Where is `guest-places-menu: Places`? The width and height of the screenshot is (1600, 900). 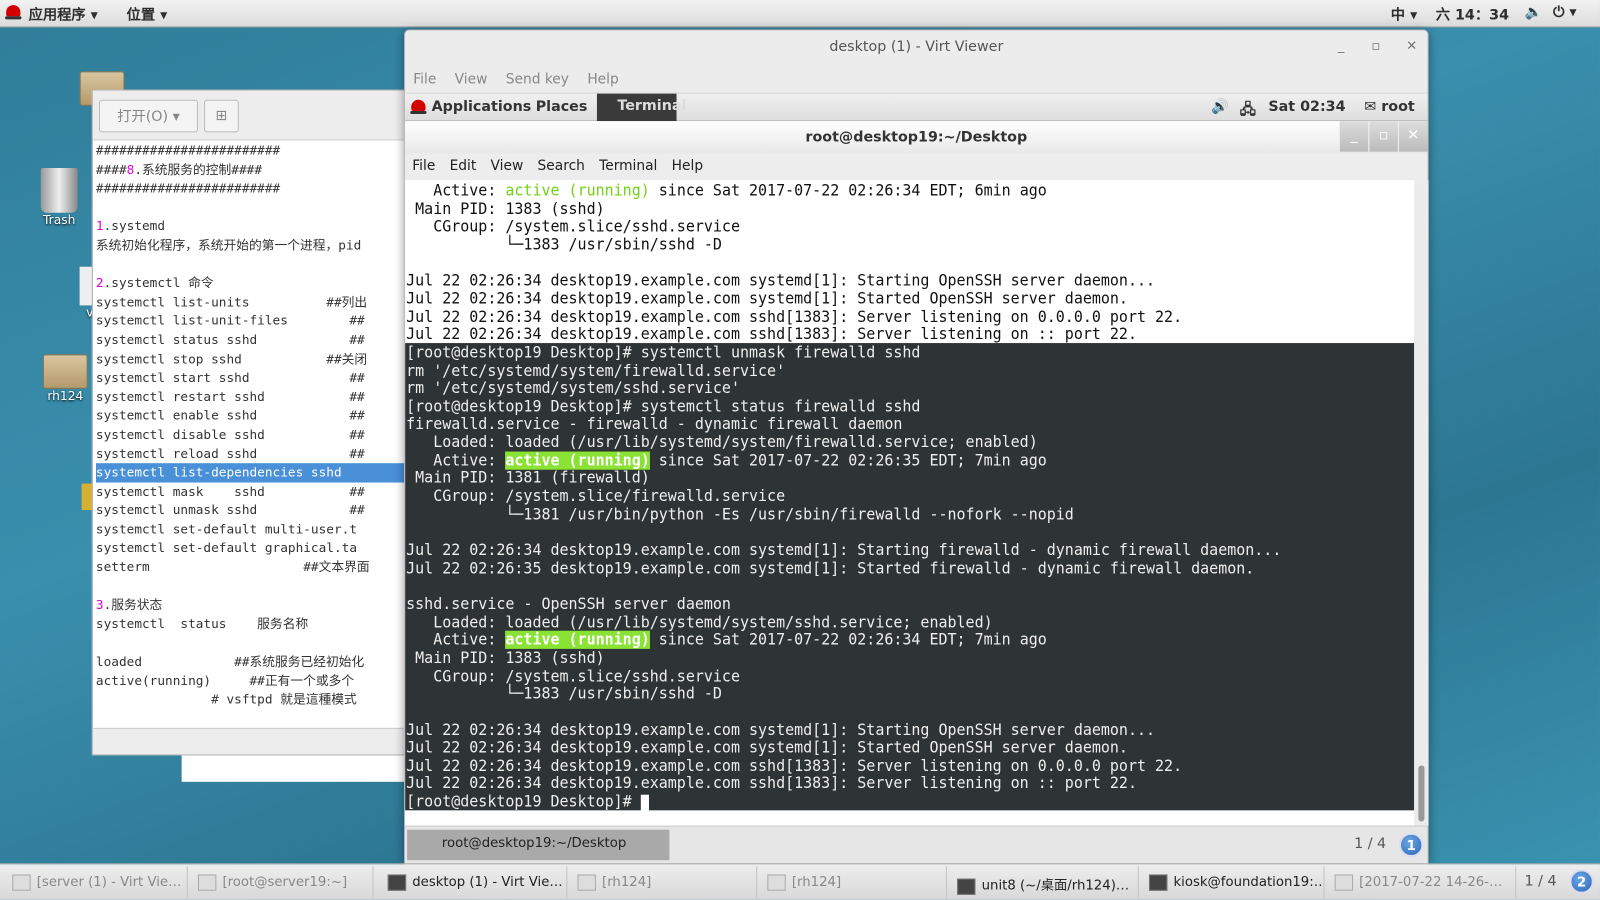
guest-places-menu: Places is located at coordinates (562, 107).